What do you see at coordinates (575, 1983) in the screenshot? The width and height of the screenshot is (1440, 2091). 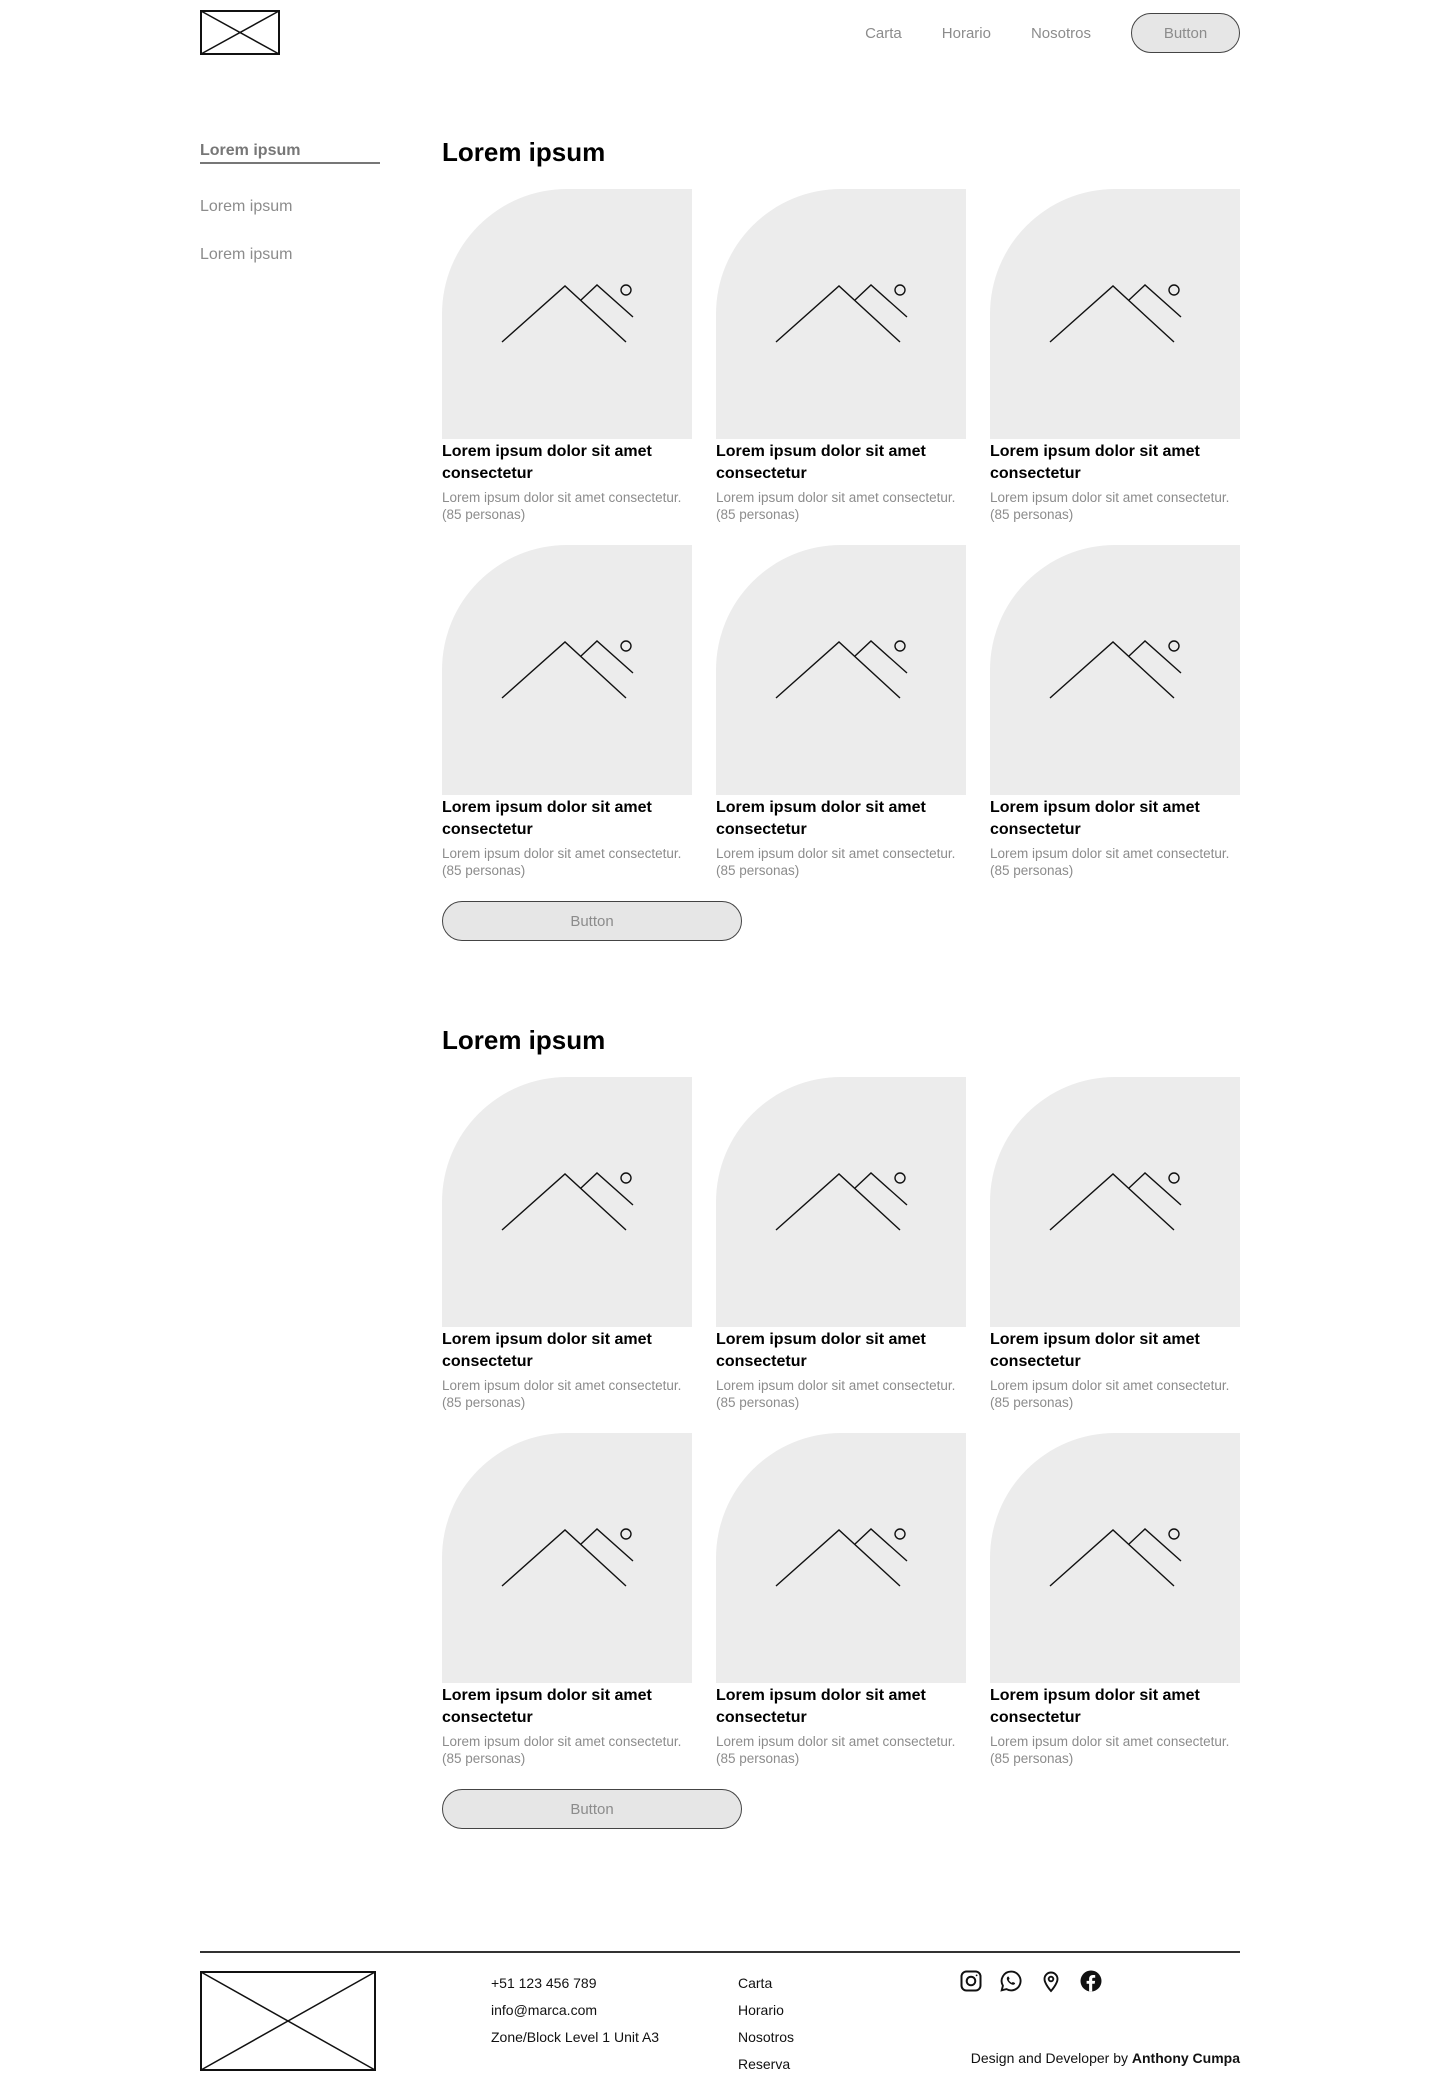 I see `footer-phone: +51 123 456 789` at bounding box center [575, 1983].